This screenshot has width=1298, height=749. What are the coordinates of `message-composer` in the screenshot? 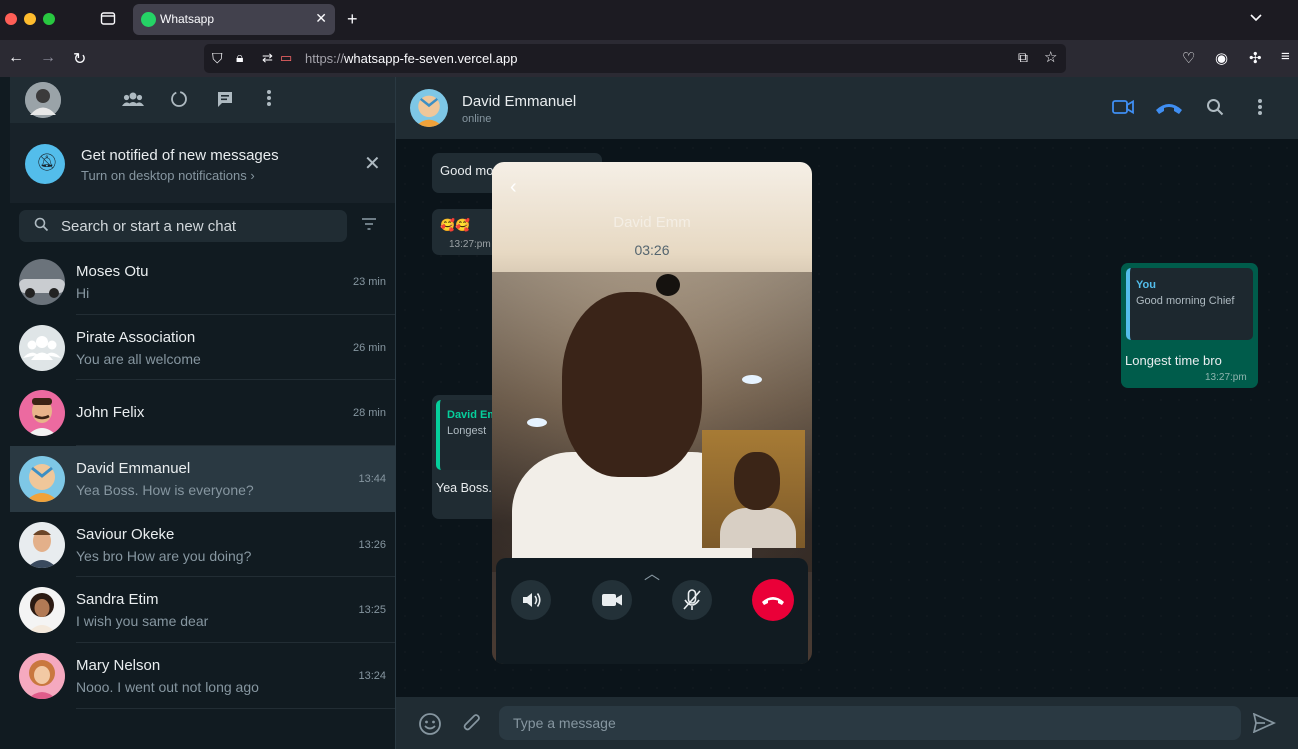 It's located at (847, 723).